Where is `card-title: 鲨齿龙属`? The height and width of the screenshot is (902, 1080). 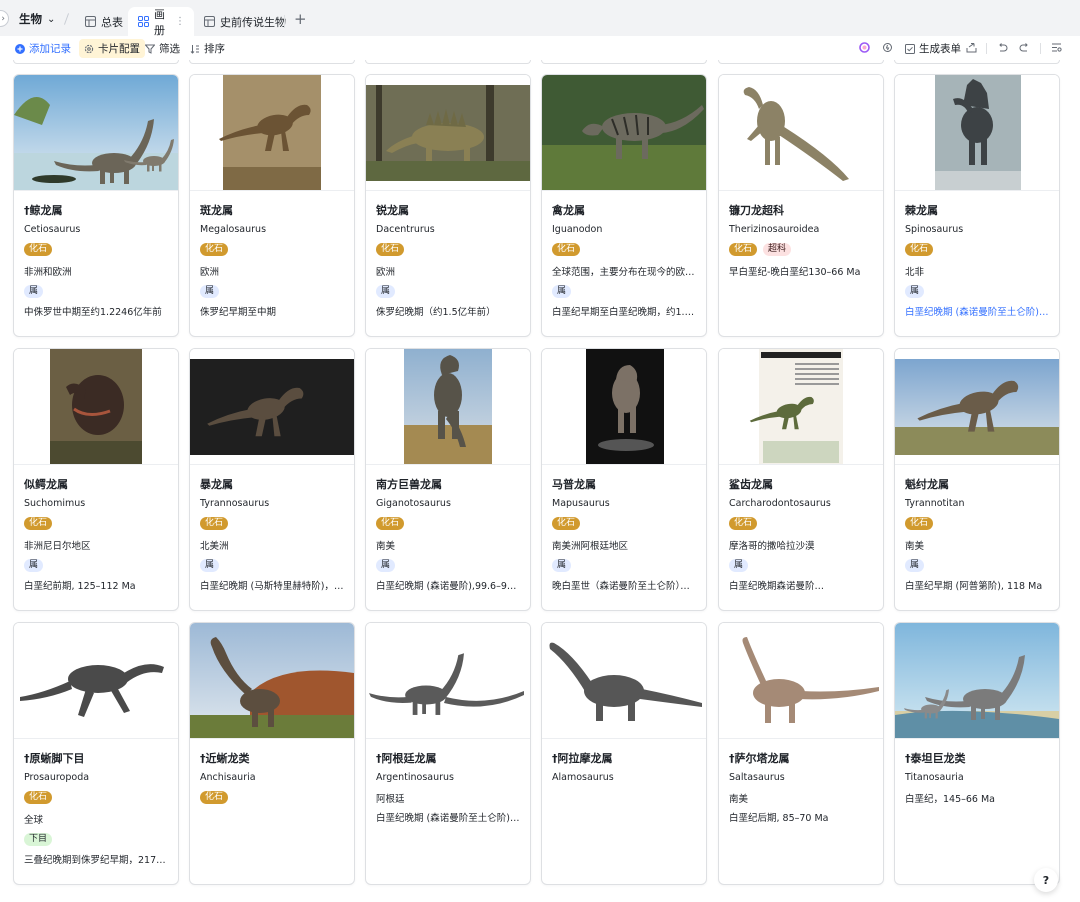 card-title: 鲨齿龙属 is located at coordinates (751, 484).